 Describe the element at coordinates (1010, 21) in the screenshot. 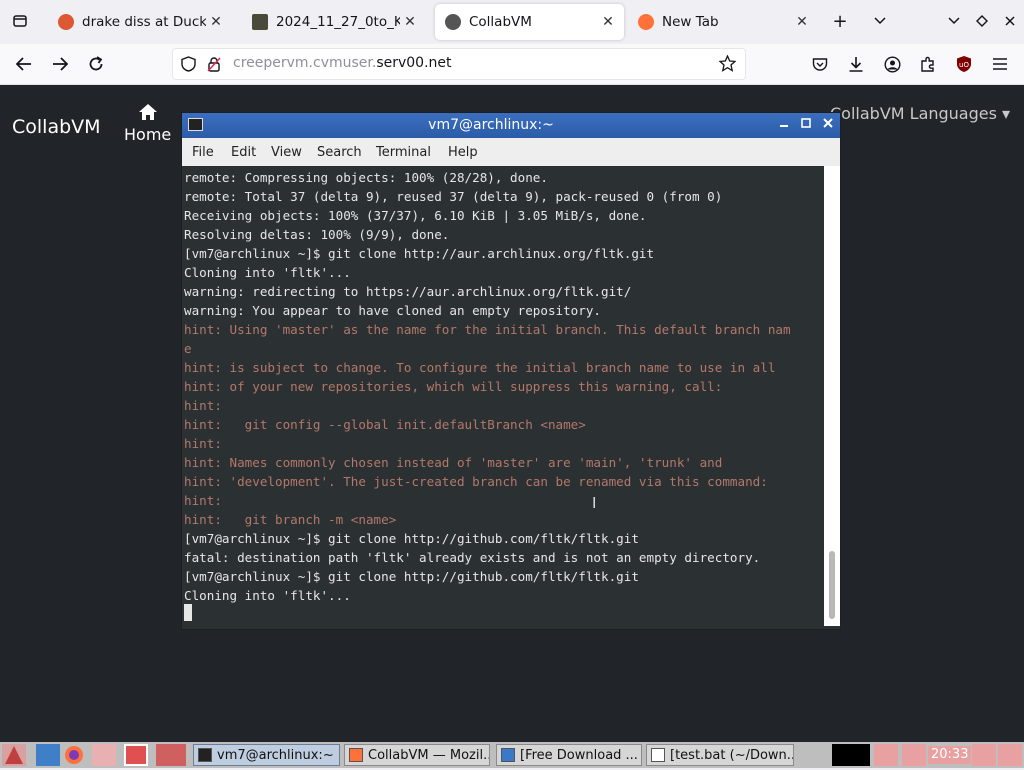

I see `close-window-icon` at that location.